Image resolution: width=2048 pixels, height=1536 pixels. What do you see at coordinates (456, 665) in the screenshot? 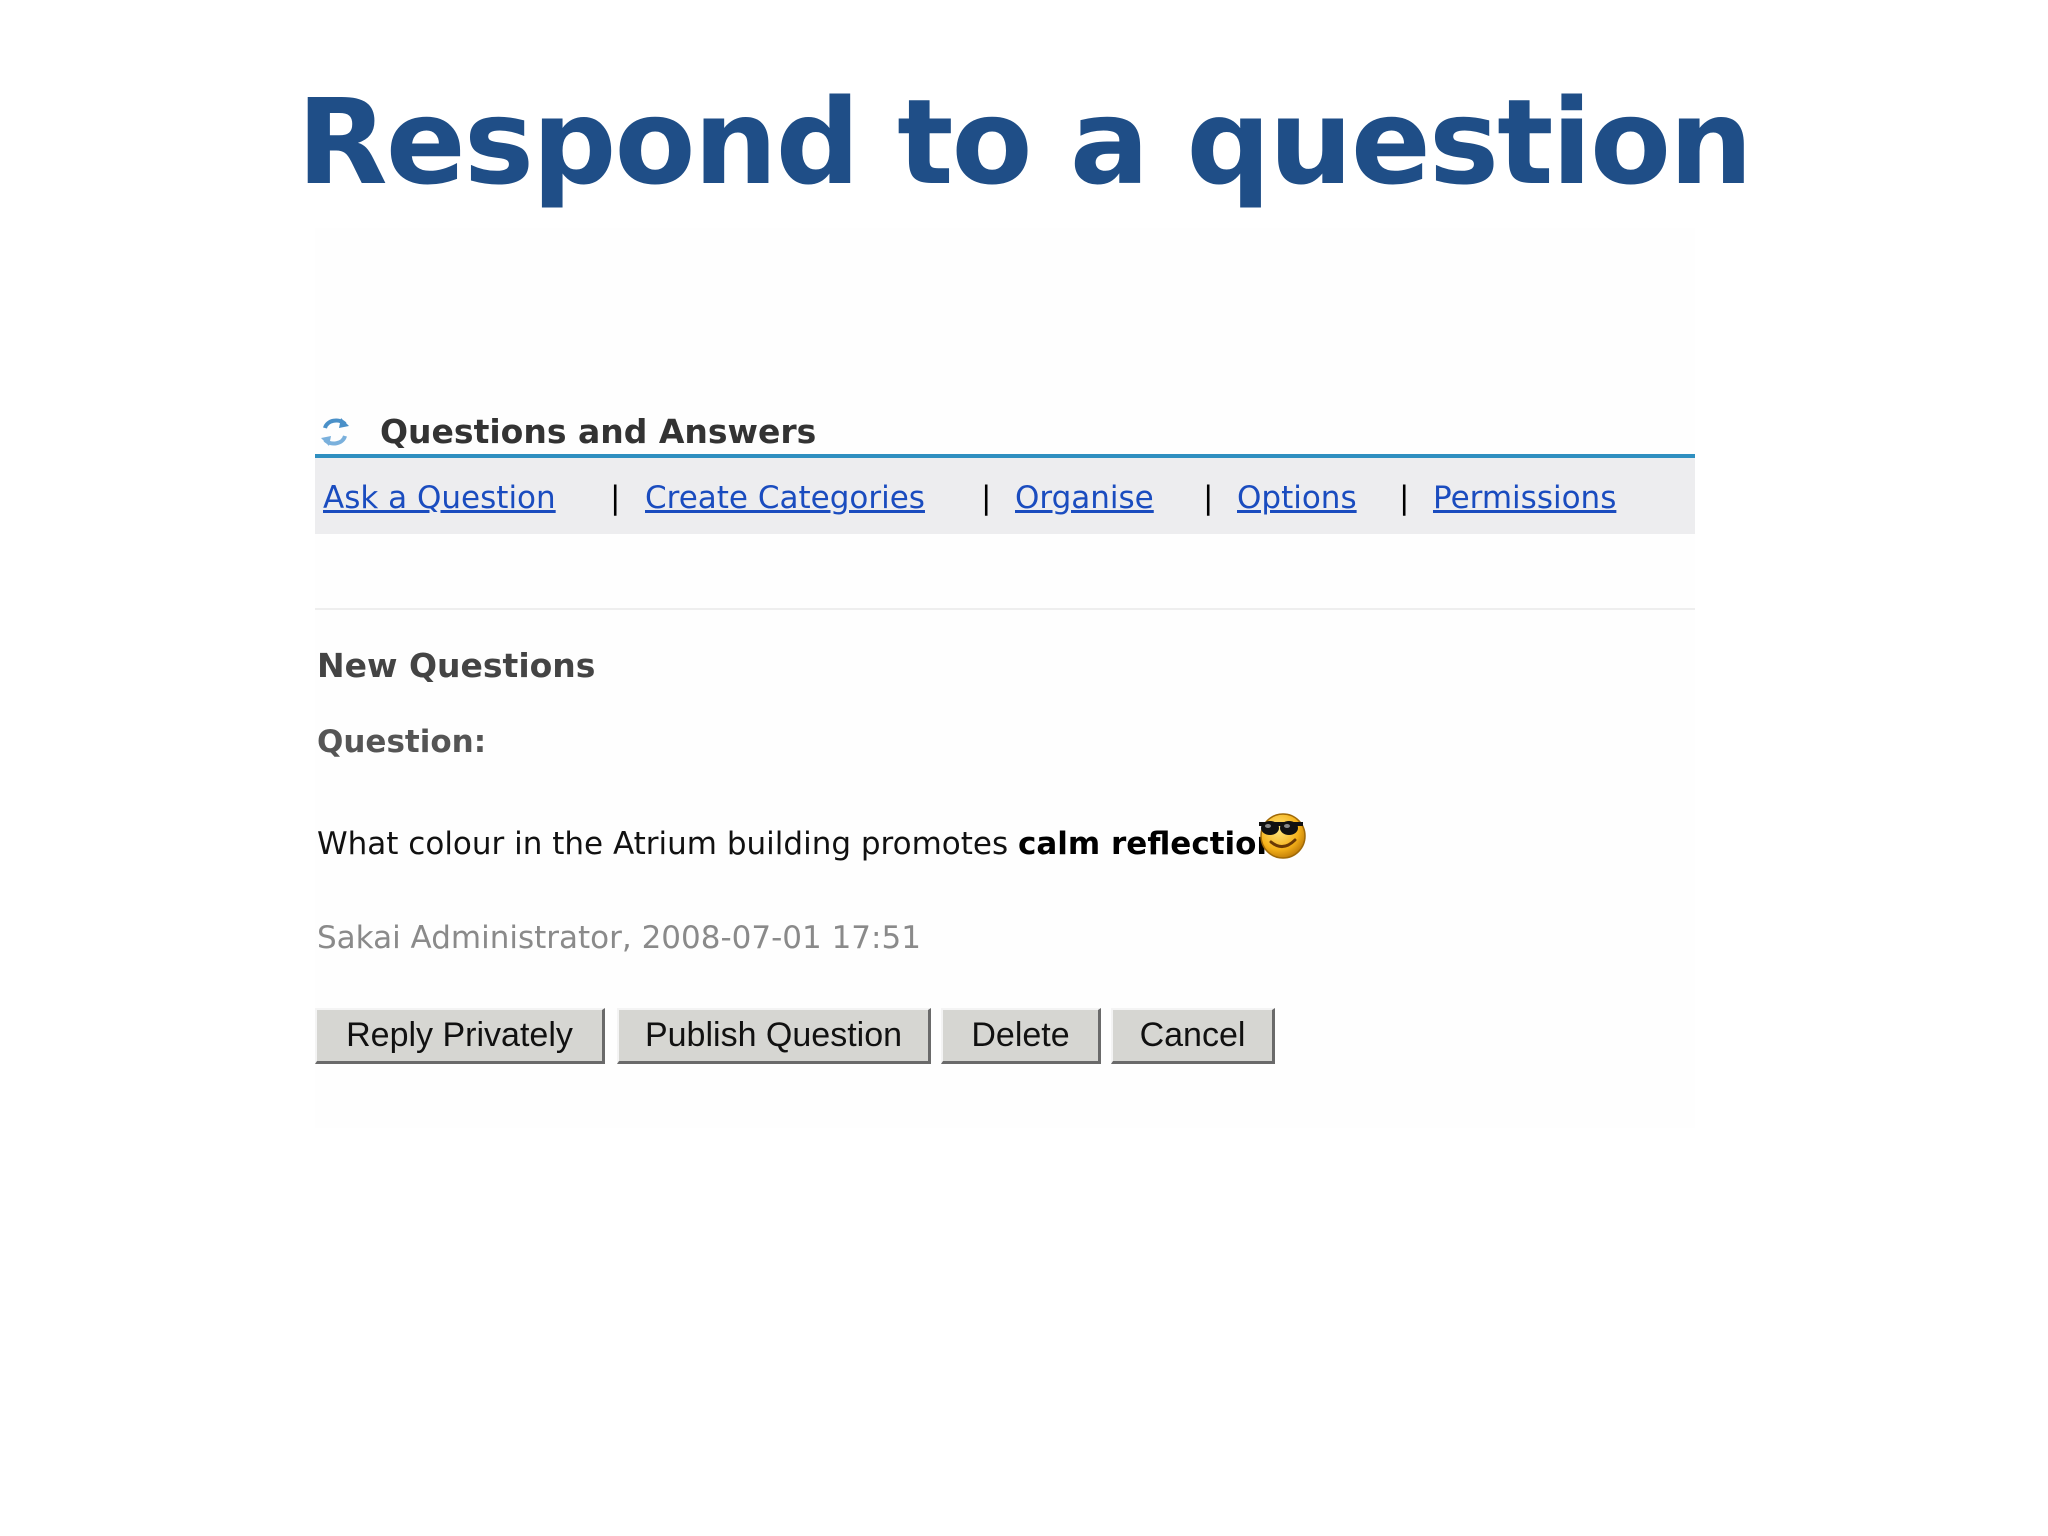
I see `section-heading: New Questions` at bounding box center [456, 665].